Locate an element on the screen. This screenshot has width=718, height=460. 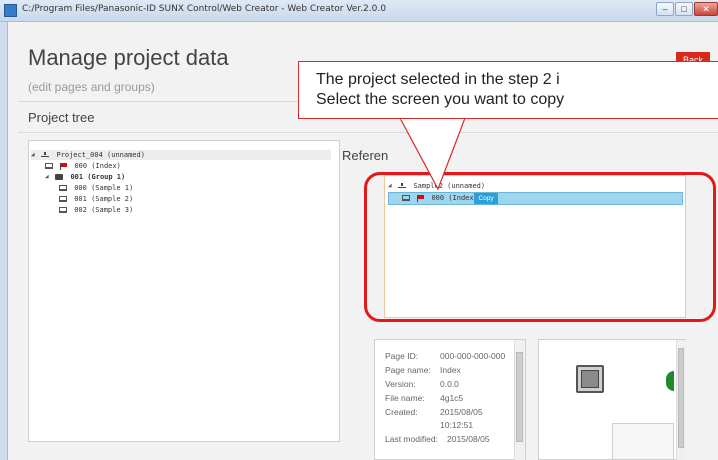
app-icon is located at coordinates (10, 10).